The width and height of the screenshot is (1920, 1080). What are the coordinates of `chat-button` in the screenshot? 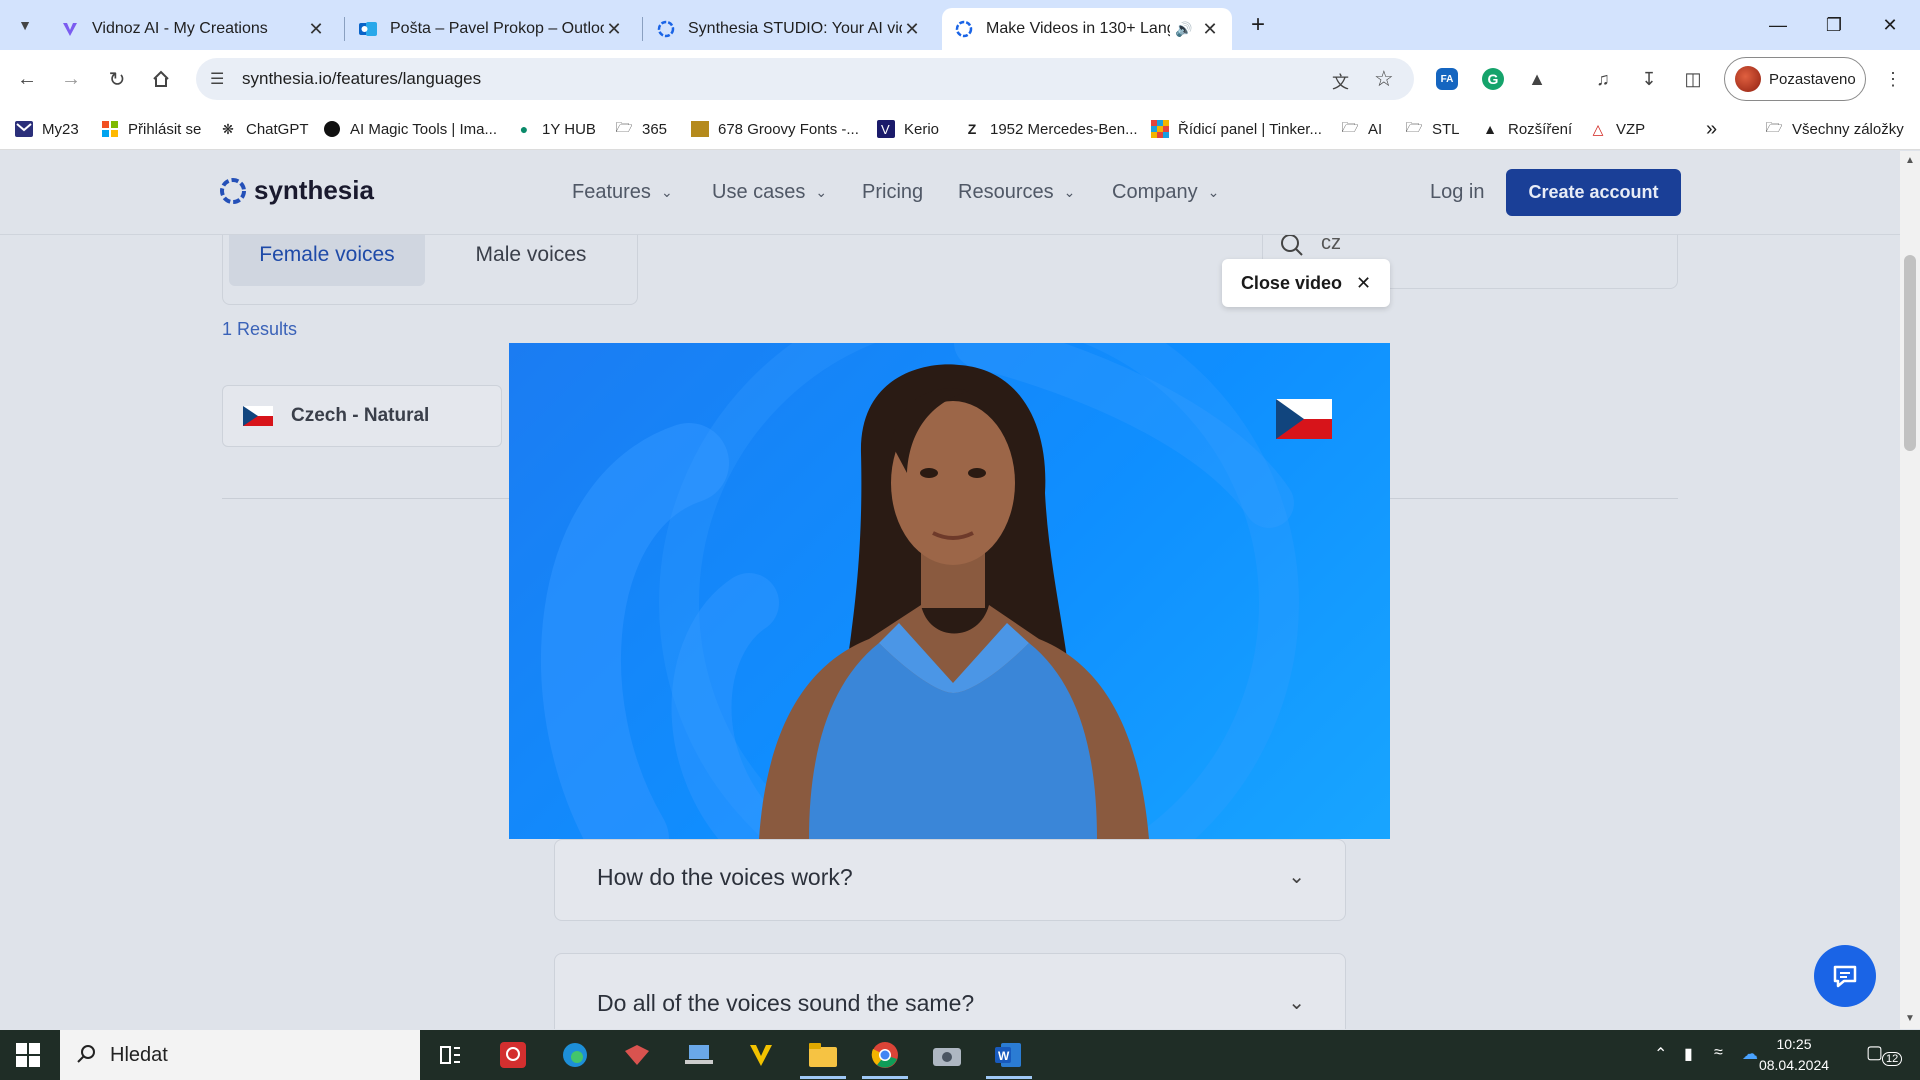 It's located at (1845, 976).